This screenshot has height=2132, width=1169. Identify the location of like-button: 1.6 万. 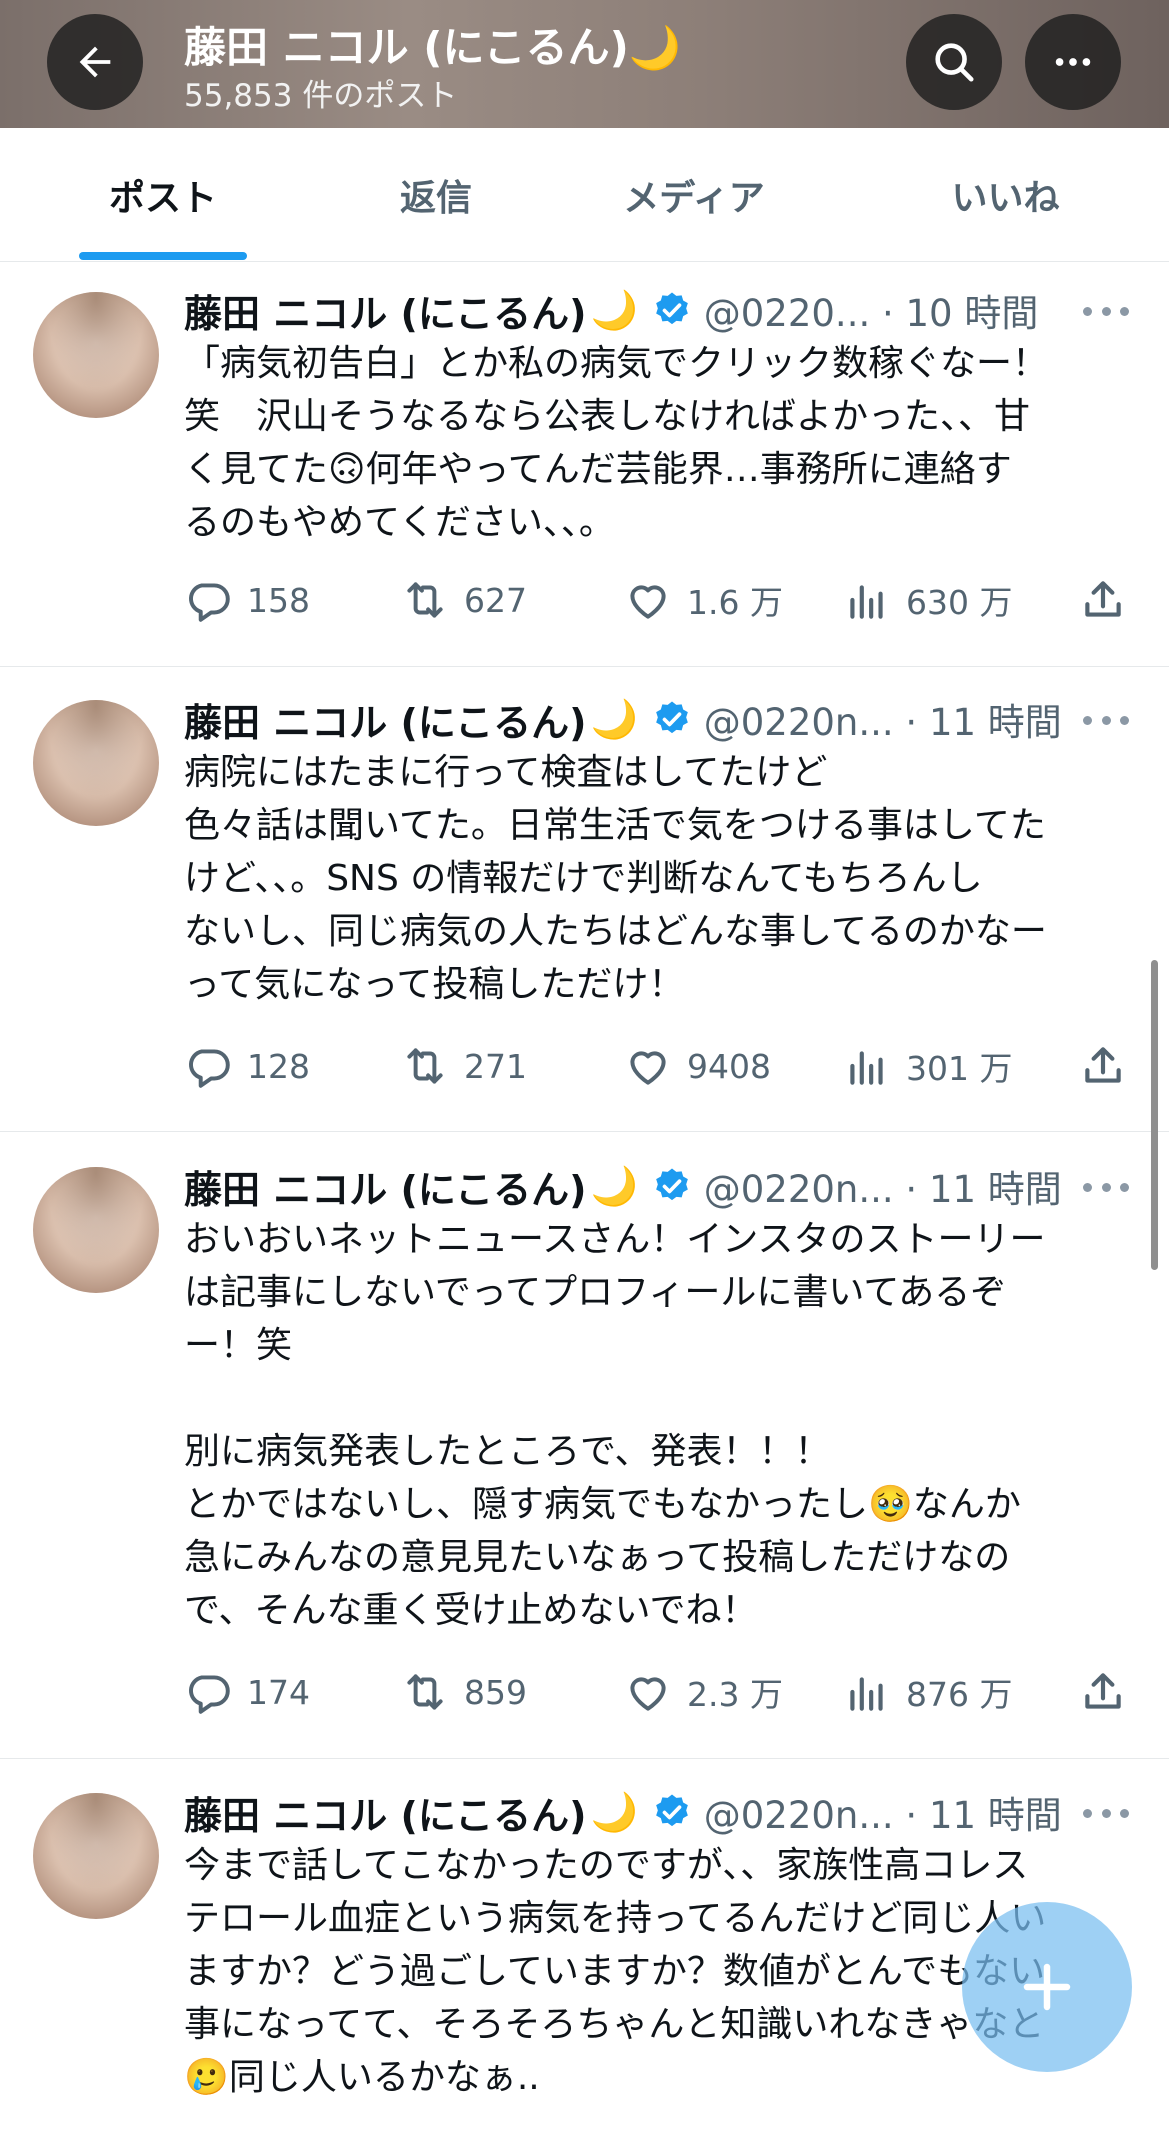
(703, 600).